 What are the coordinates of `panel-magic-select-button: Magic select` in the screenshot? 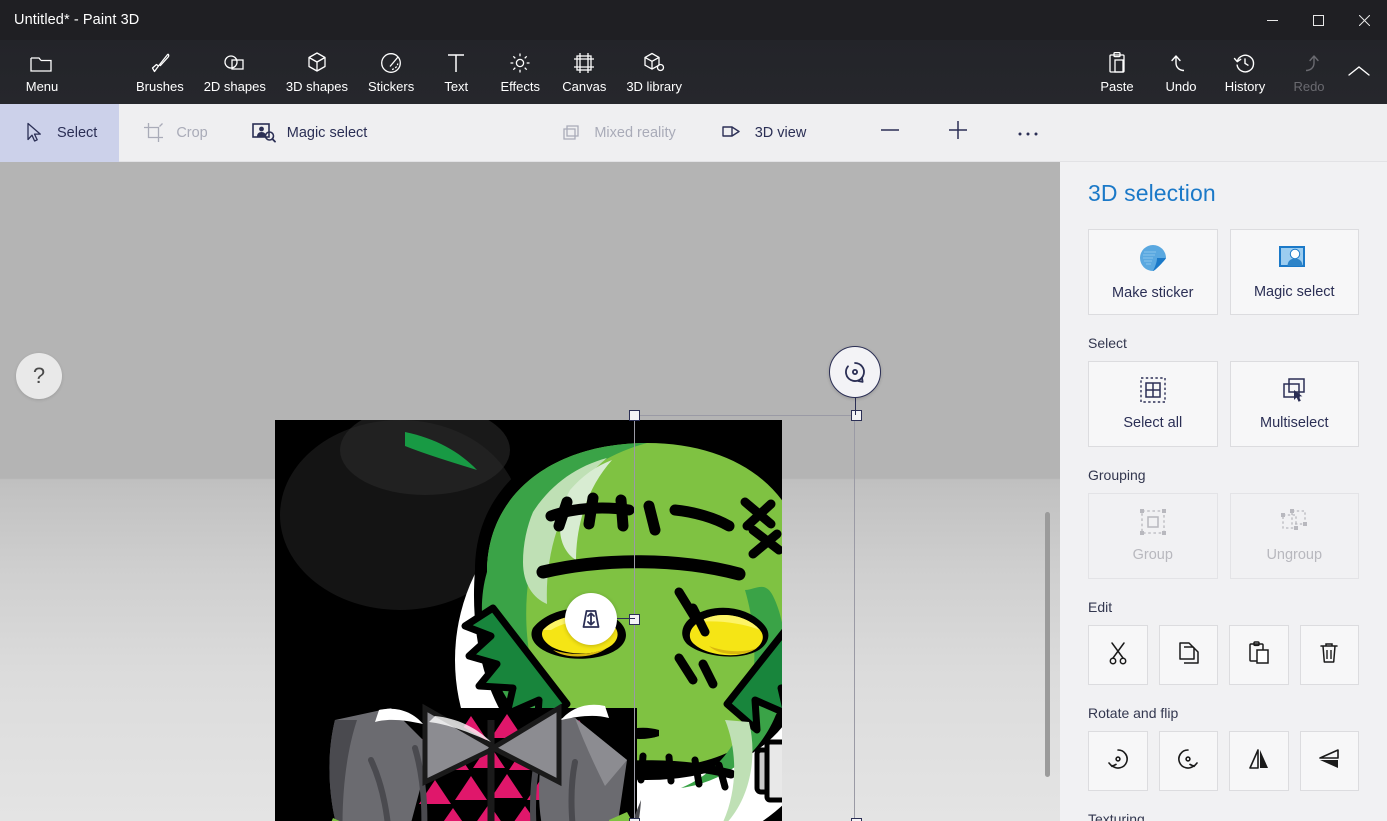 It's located at (1294, 272).